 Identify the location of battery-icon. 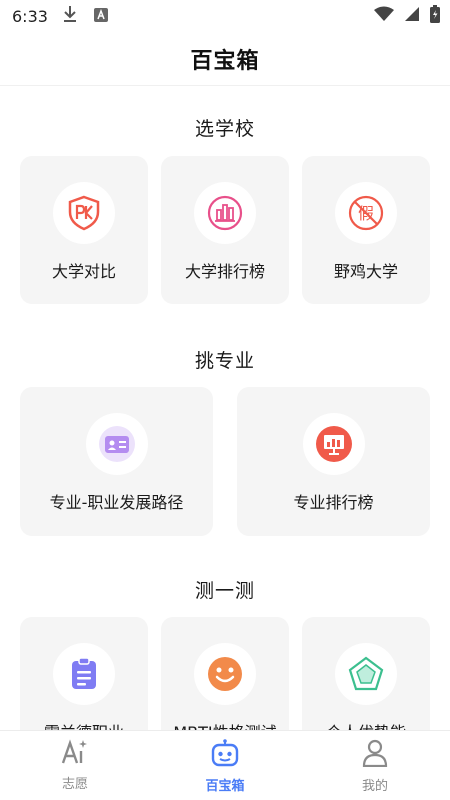
(435, 16).